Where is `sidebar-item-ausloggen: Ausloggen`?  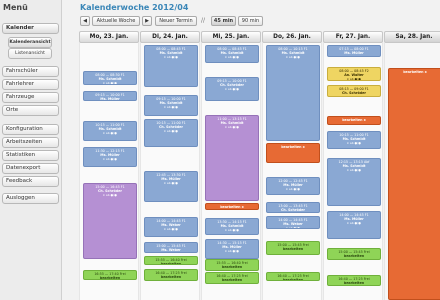
sidebar-item-ausloggen: Ausloggen is located at coordinates (30, 198).